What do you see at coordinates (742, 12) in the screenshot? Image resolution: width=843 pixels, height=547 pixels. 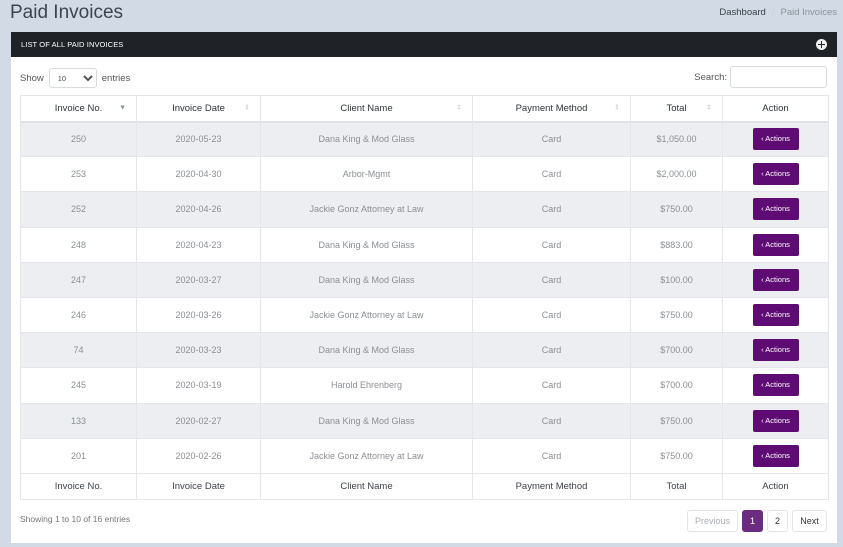 I see `breadcrumb-dashboard-link: Dashboard` at bounding box center [742, 12].